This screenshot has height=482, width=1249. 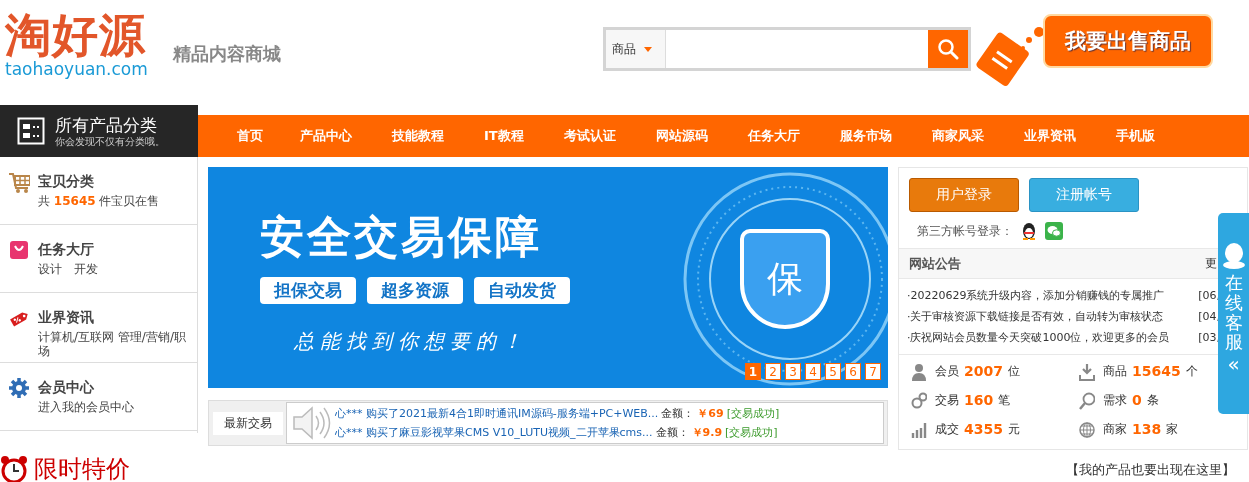 I want to click on slide-page-button: 4, so click(x=813, y=371).